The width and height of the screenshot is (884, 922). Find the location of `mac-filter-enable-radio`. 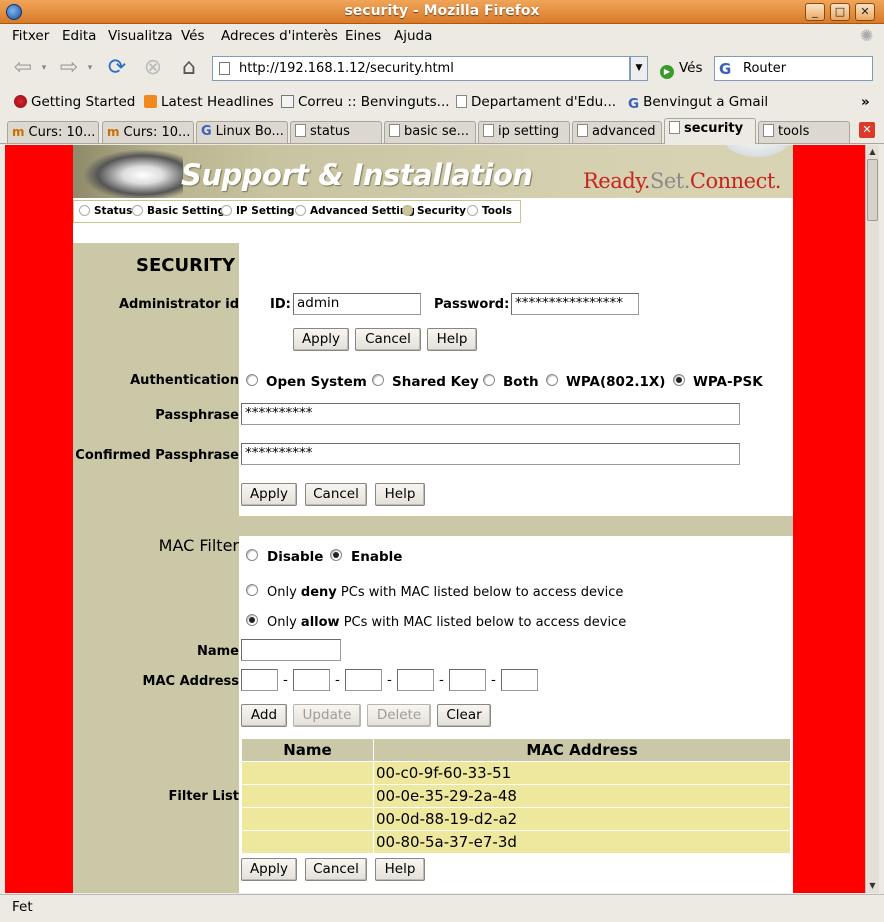

mac-filter-enable-radio is located at coordinates (336, 555).